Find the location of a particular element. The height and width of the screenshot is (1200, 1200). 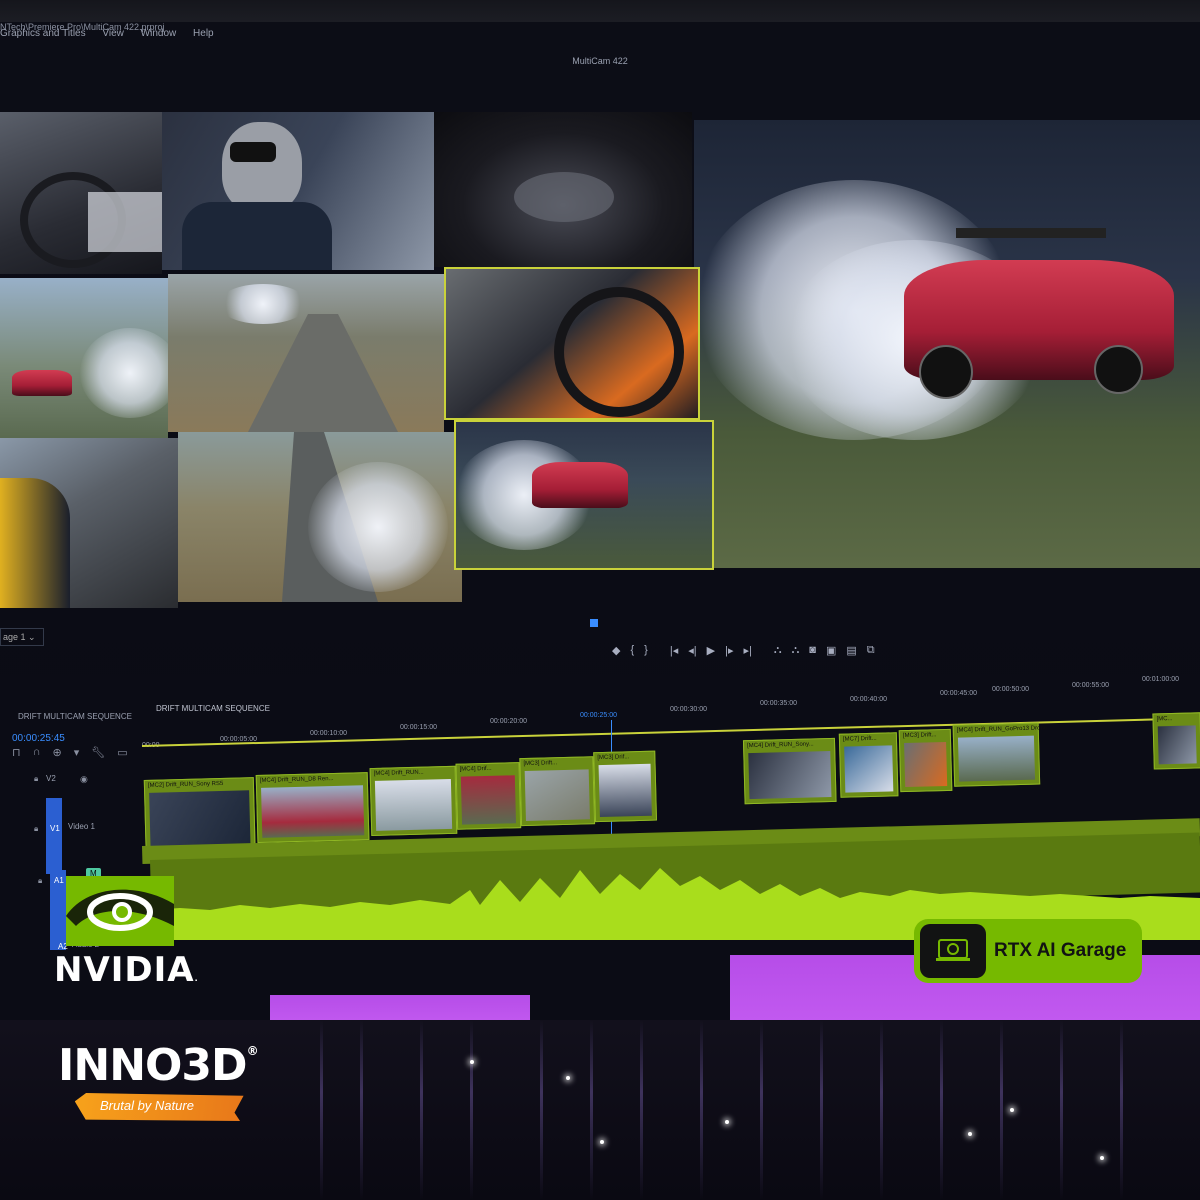

mark-in-icon: { is located at coordinates (632, 650).